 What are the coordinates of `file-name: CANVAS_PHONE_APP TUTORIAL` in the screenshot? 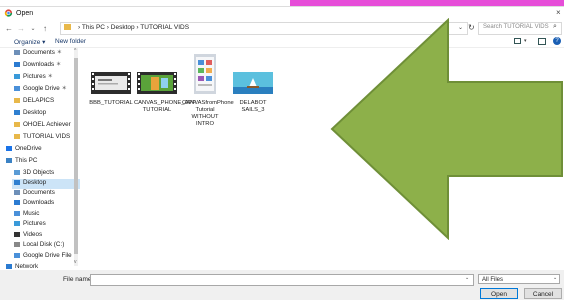 It's located at (165, 106).